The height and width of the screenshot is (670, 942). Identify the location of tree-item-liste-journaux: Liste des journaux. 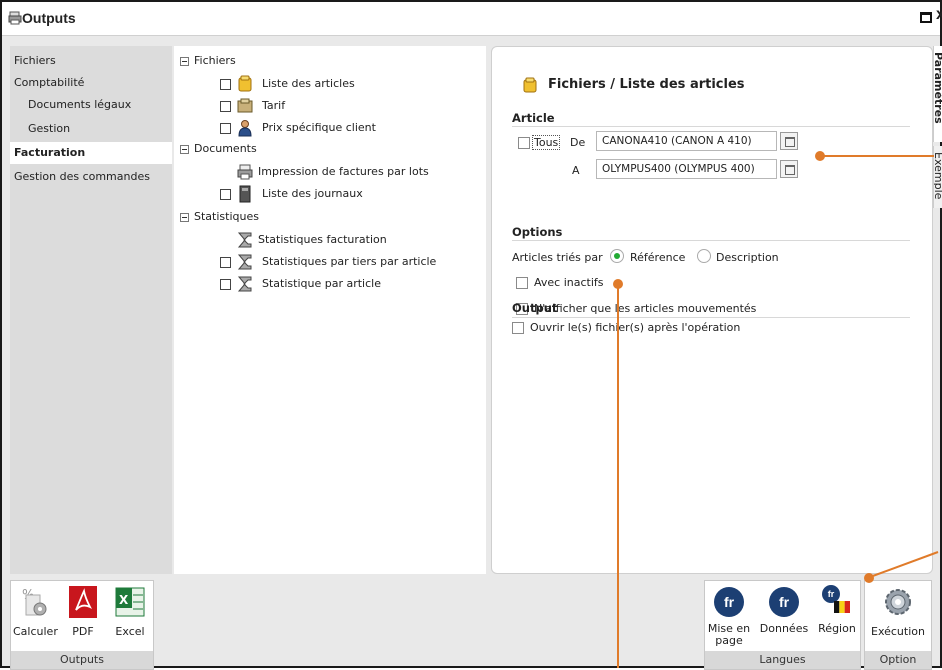
(324, 194).